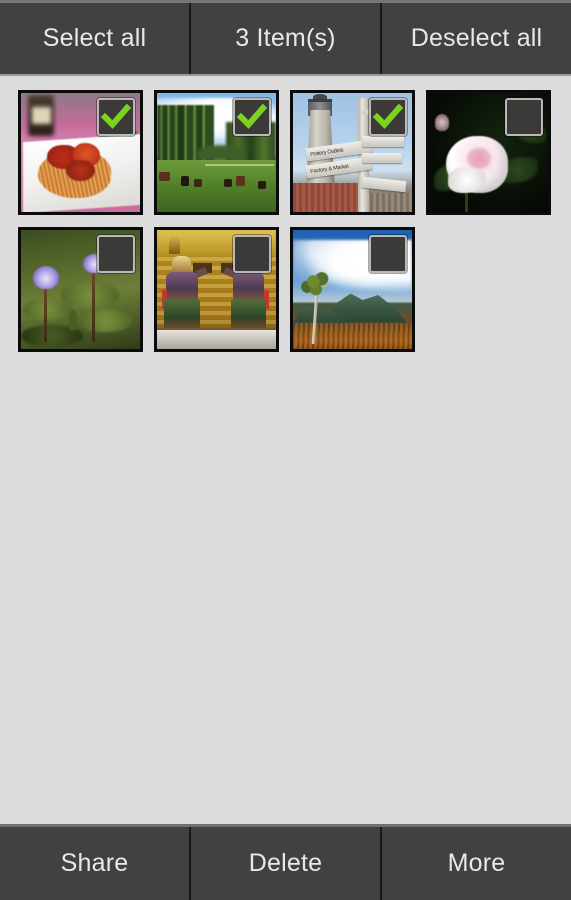 Image resolution: width=571 pixels, height=900 pixels. I want to click on more-button: More, so click(475, 863).